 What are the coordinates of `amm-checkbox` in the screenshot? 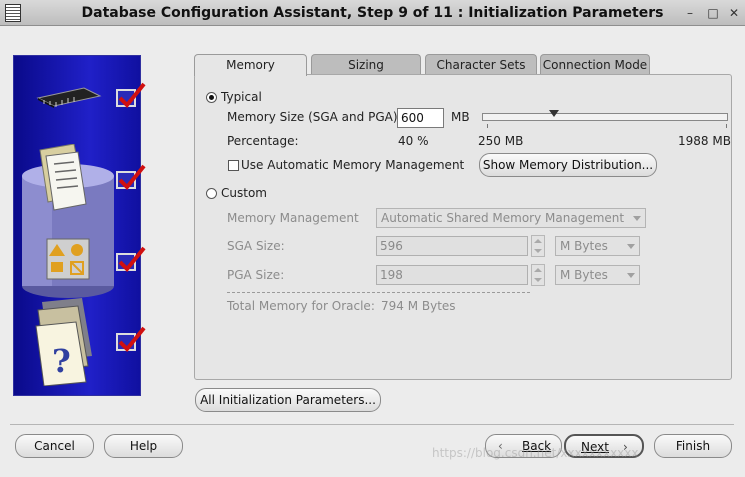 It's located at (233, 165).